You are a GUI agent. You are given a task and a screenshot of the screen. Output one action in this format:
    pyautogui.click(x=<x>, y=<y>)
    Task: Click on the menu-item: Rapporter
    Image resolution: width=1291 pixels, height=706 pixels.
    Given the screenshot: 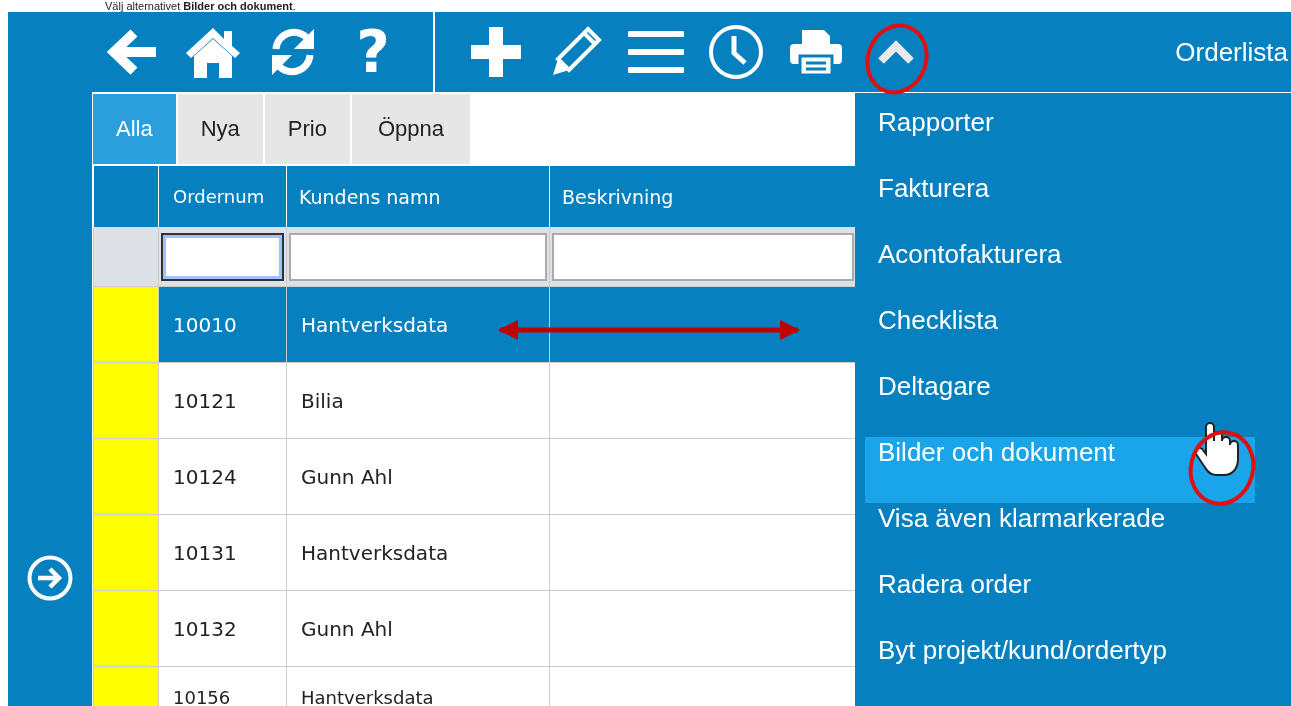 What is the action you would take?
    pyautogui.click(x=1060, y=140)
    